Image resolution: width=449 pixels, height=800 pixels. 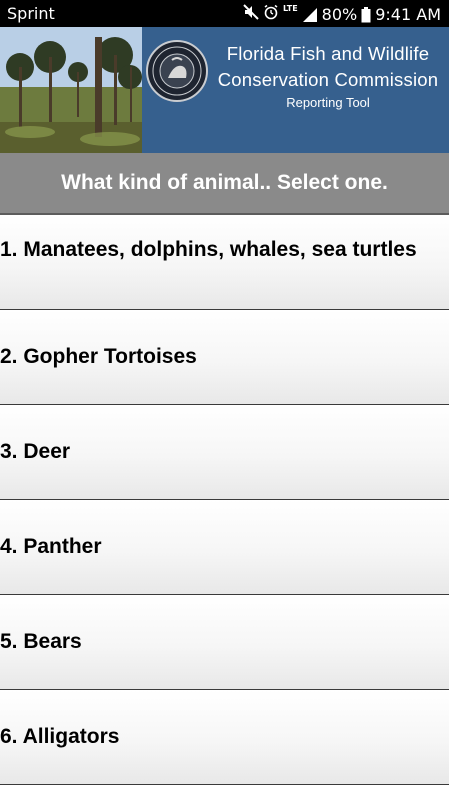 What do you see at coordinates (60, 736) in the screenshot?
I see `list-item-label: 6. Alligators` at bounding box center [60, 736].